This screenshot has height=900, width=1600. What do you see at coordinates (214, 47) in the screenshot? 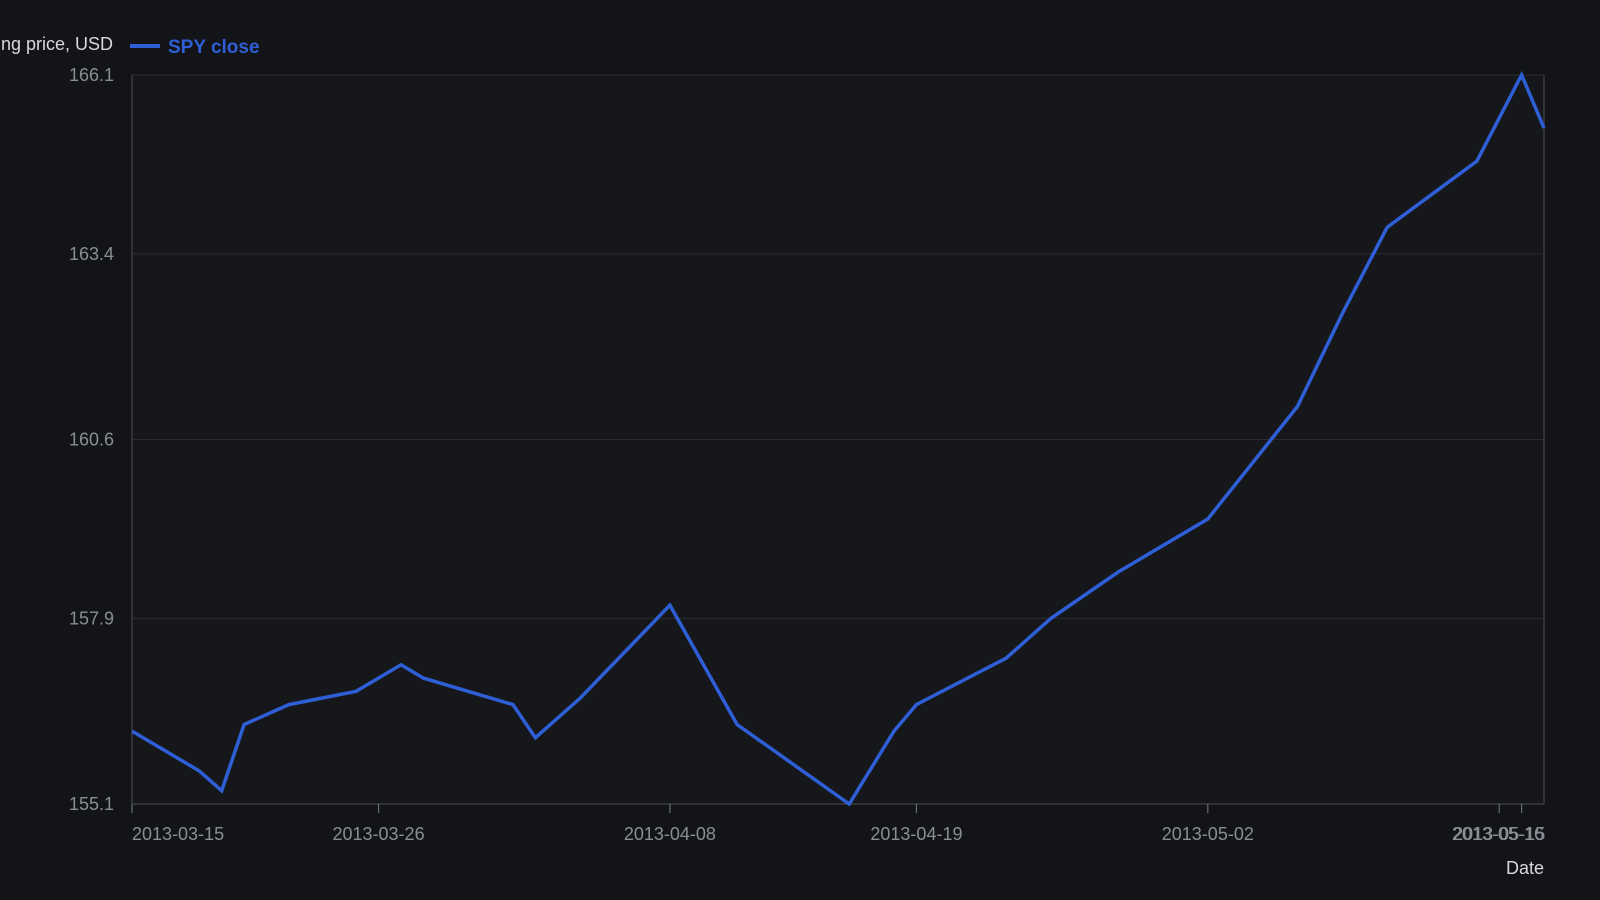
I see `legend-label-spy-close: SPY close` at bounding box center [214, 47].